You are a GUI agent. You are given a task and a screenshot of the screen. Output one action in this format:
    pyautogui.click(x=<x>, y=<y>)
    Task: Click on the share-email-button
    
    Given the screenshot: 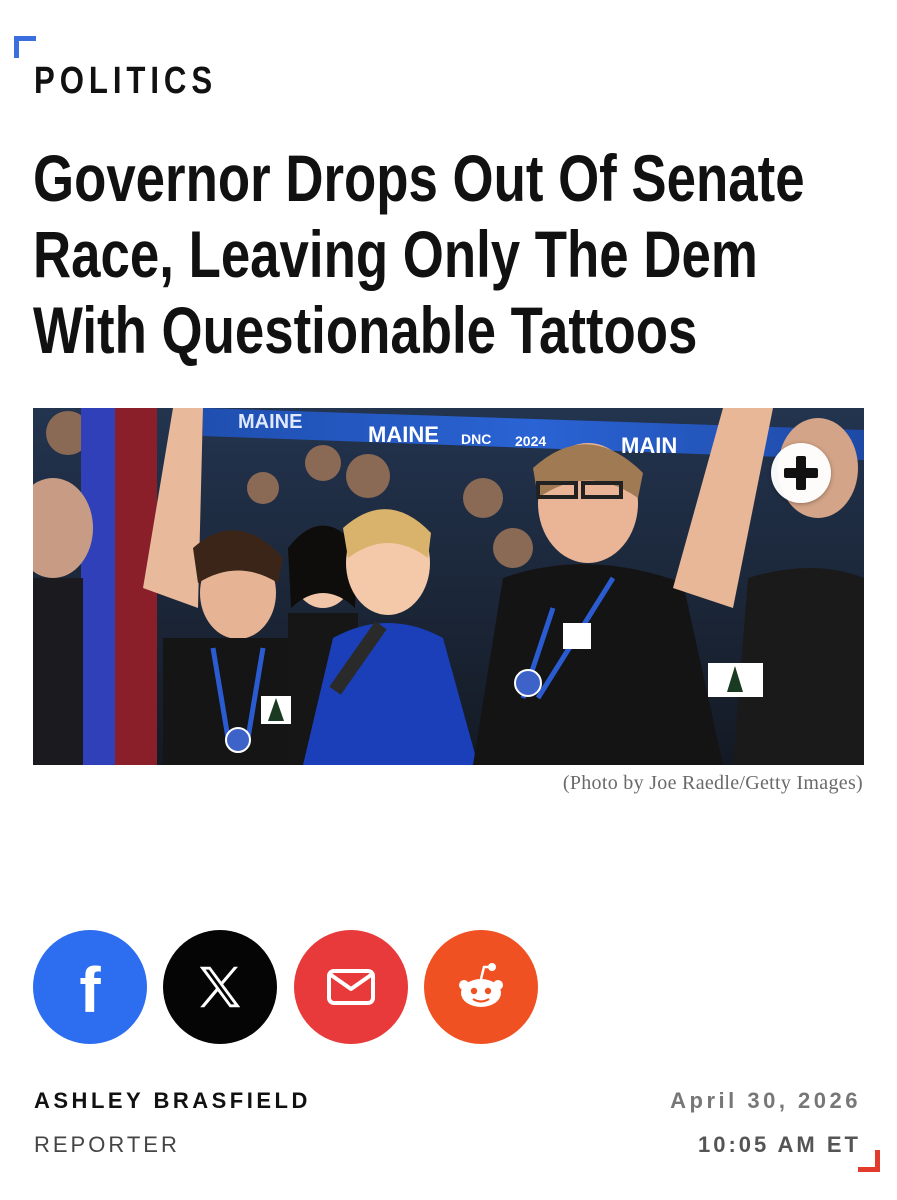 What is the action you would take?
    pyautogui.click(x=351, y=987)
    